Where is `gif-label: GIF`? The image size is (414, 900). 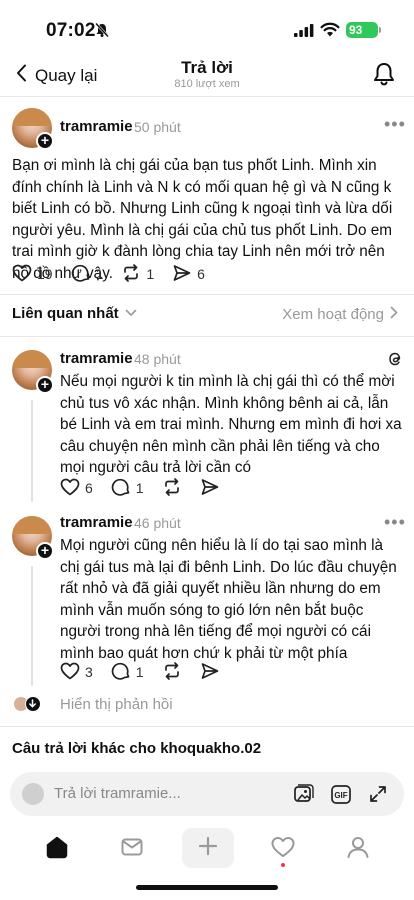
gif-label: GIF is located at coordinates (340, 795).